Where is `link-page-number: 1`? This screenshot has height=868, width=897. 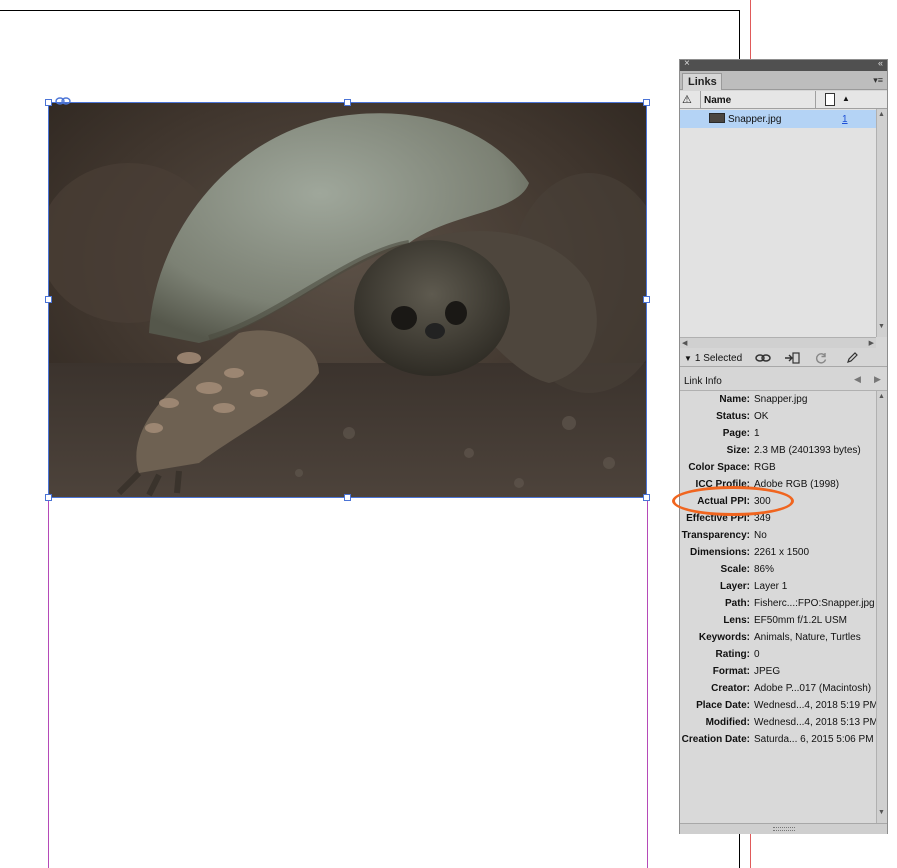
link-page-number: 1 is located at coordinates (845, 119).